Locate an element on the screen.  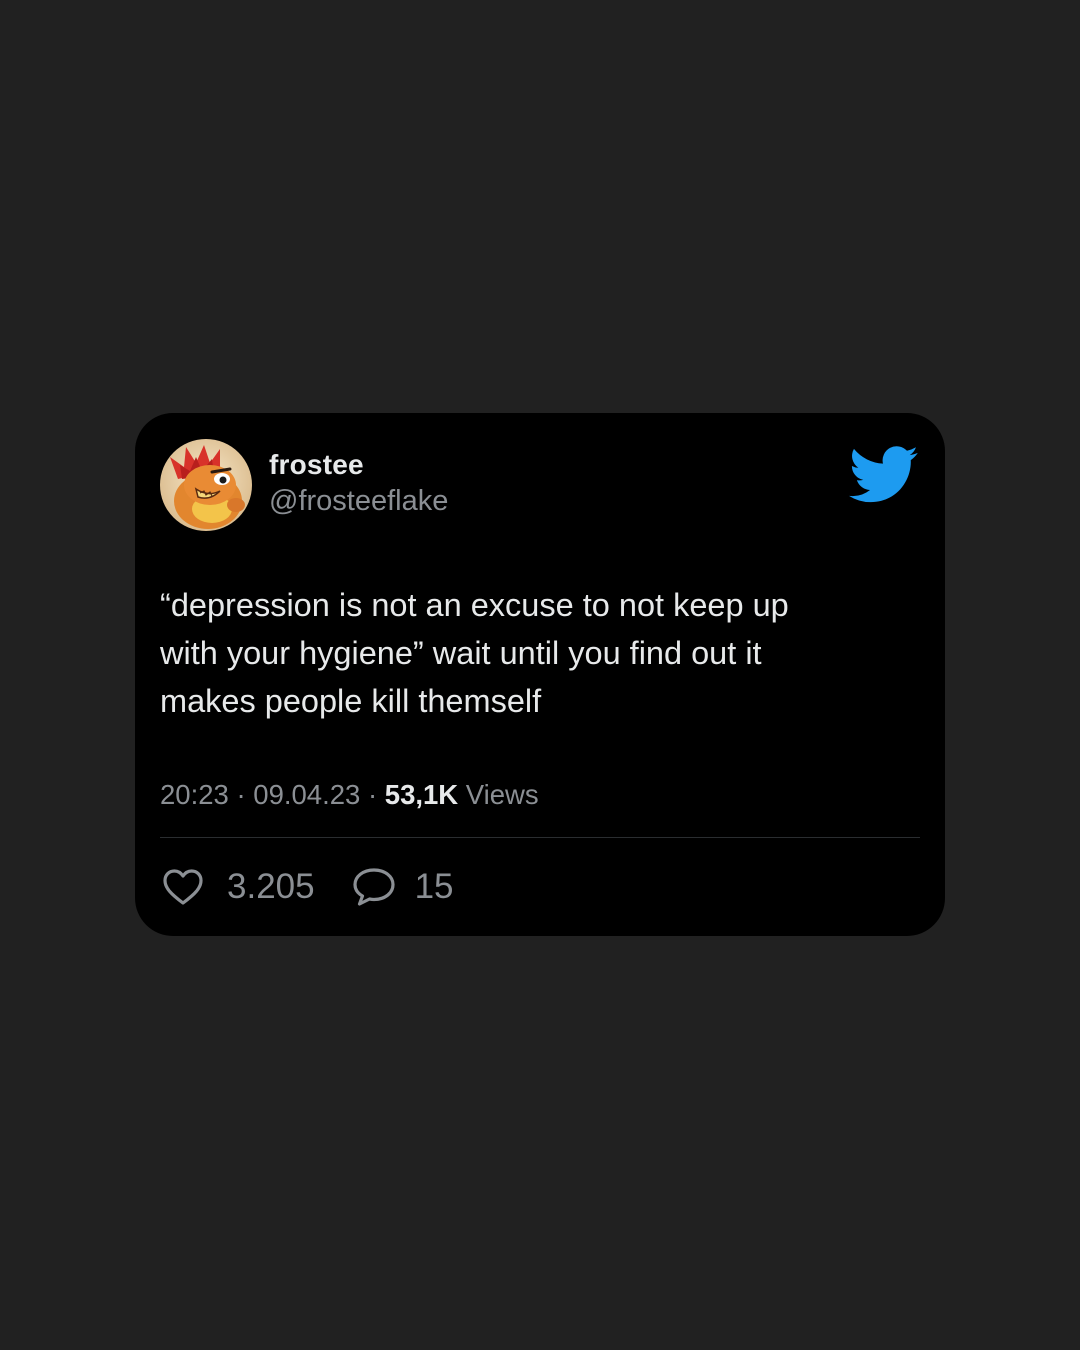
views-count: 53,1K is located at coordinates (421, 794).